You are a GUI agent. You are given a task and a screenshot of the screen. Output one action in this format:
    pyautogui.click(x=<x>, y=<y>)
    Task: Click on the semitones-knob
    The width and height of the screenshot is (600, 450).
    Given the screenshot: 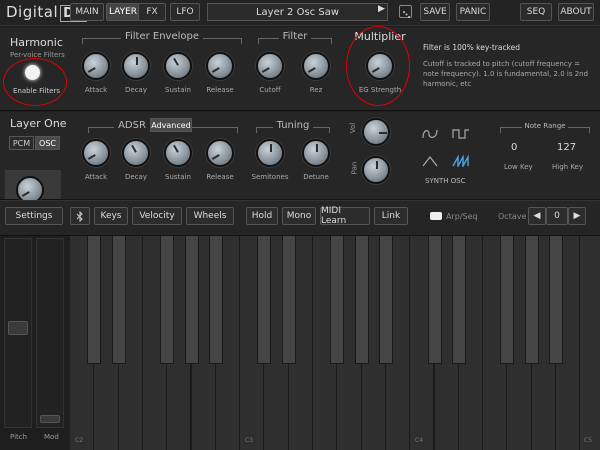 What is the action you would take?
    pyautogui.click(x=270, y=153)
    